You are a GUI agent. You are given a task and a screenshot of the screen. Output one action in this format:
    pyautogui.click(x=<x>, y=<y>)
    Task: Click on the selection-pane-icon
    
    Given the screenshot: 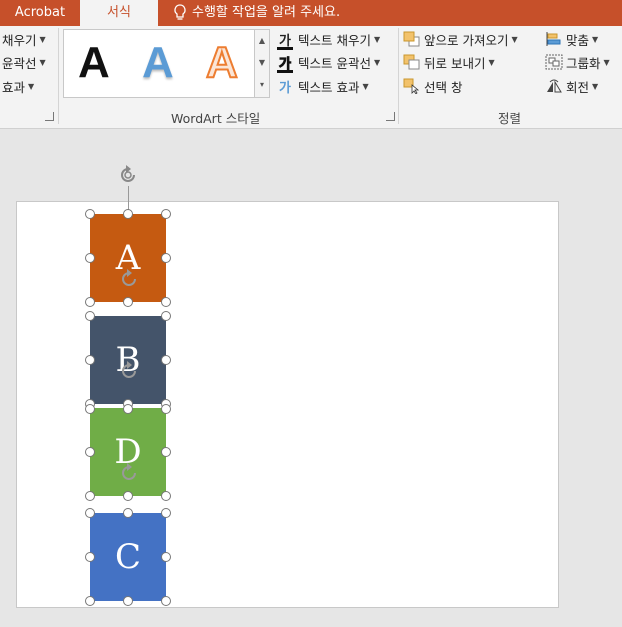 What is the action you would take?
    pyautogui.click(x=411, y=86)
    